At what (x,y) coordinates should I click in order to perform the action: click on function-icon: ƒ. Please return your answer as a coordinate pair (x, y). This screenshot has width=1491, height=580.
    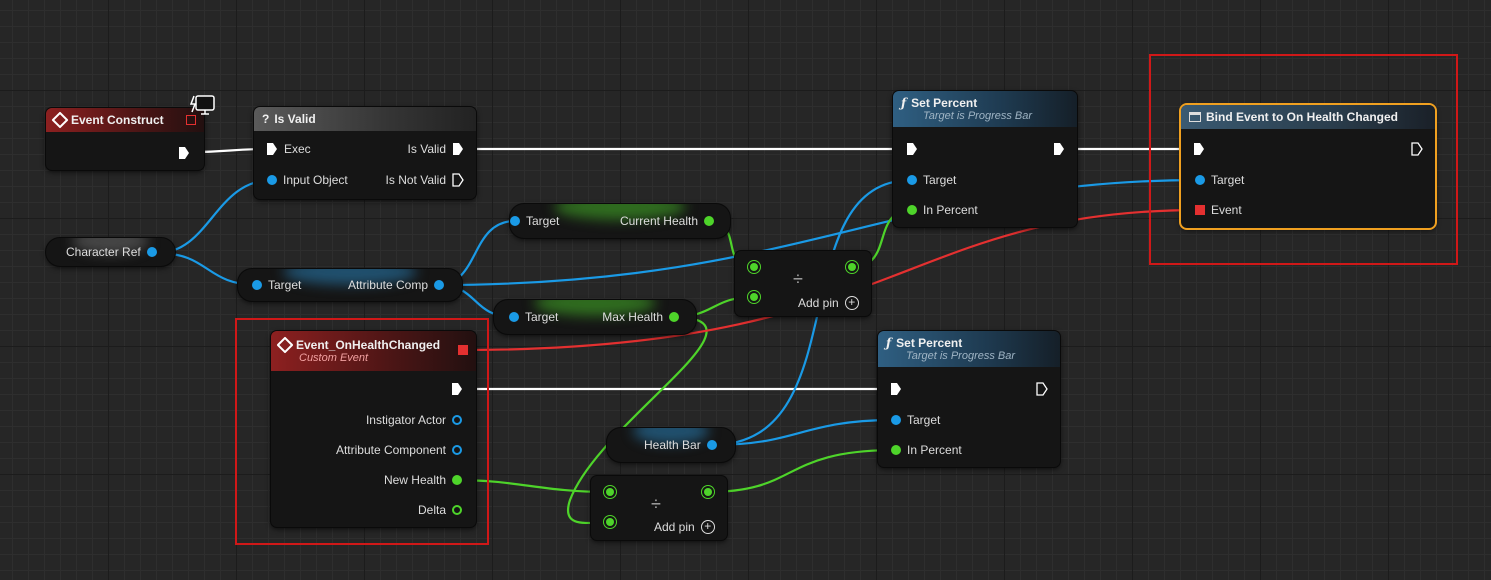
    Looking at the image, I should click on (889, 343).